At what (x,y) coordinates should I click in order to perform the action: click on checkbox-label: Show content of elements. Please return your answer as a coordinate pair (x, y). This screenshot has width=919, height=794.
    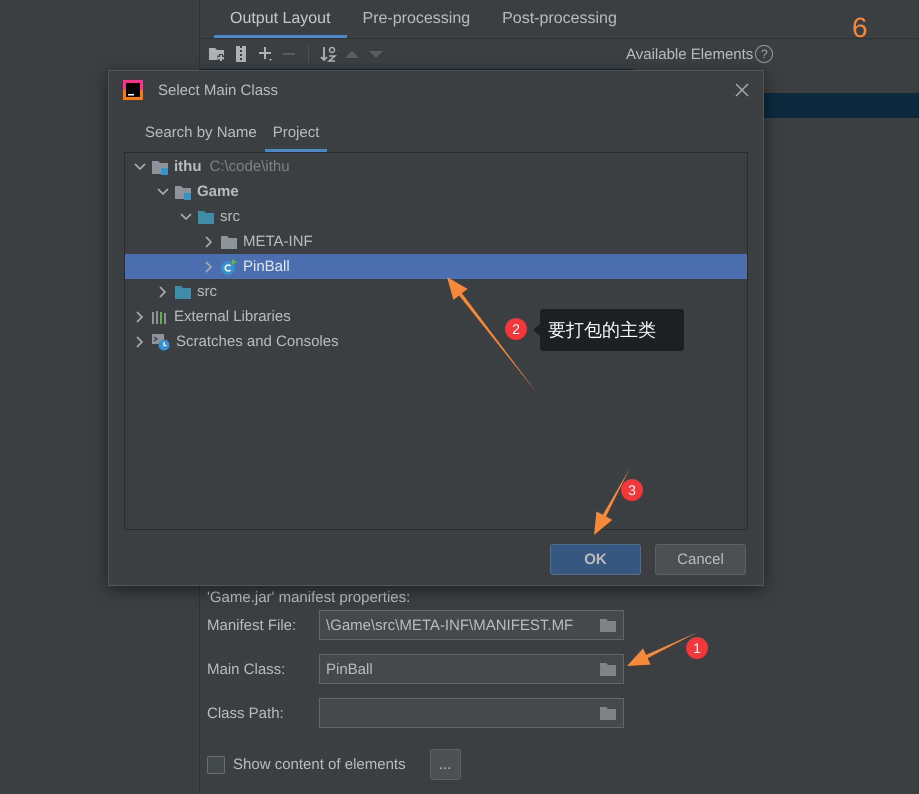
    Looking at the image, I should click on (319, 764).